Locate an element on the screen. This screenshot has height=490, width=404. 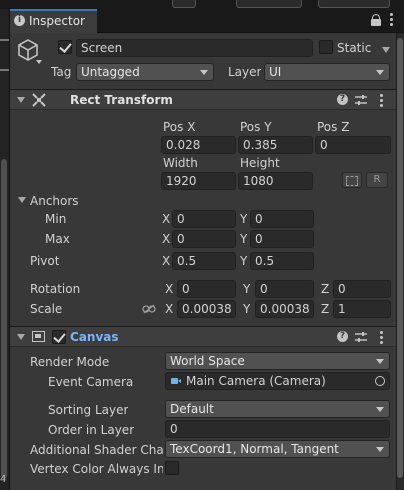
blueprint-icon is located at coordinates (352, 181).